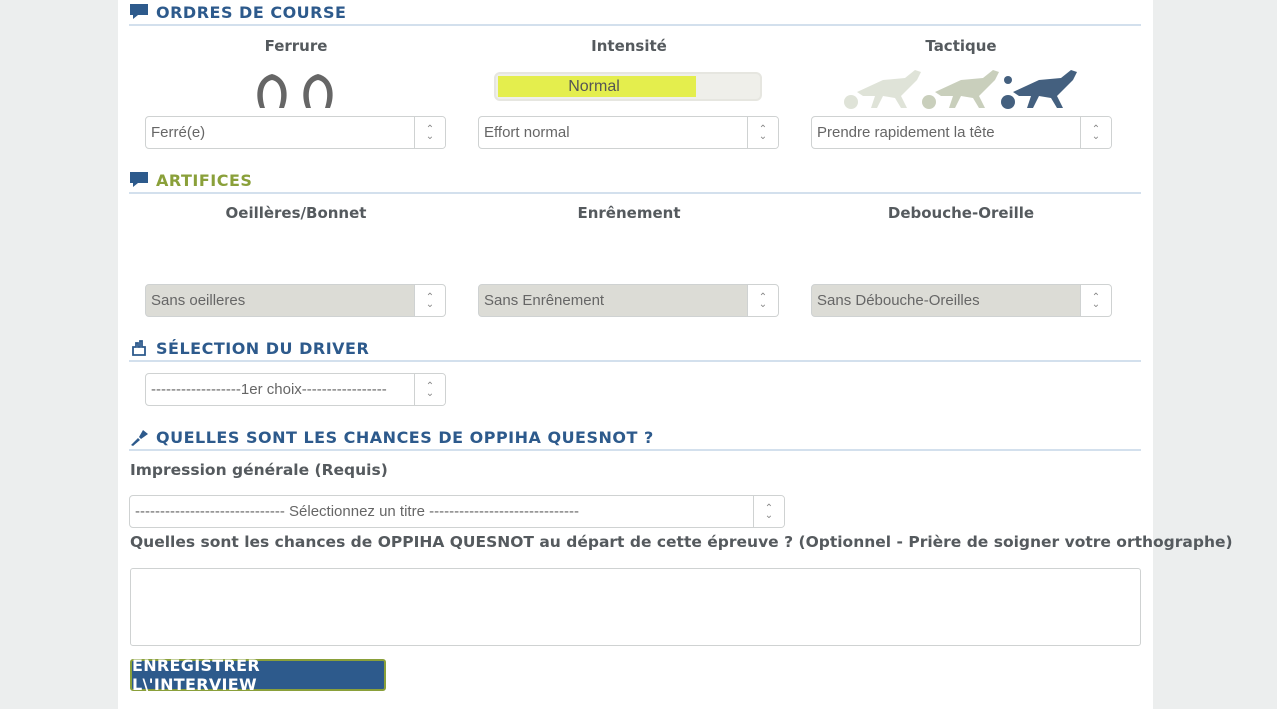 The width and height of the screenshot is (1277, 709). I want to click on oeilleres-label: Oeillères/Bonnet, so click(296, 213).